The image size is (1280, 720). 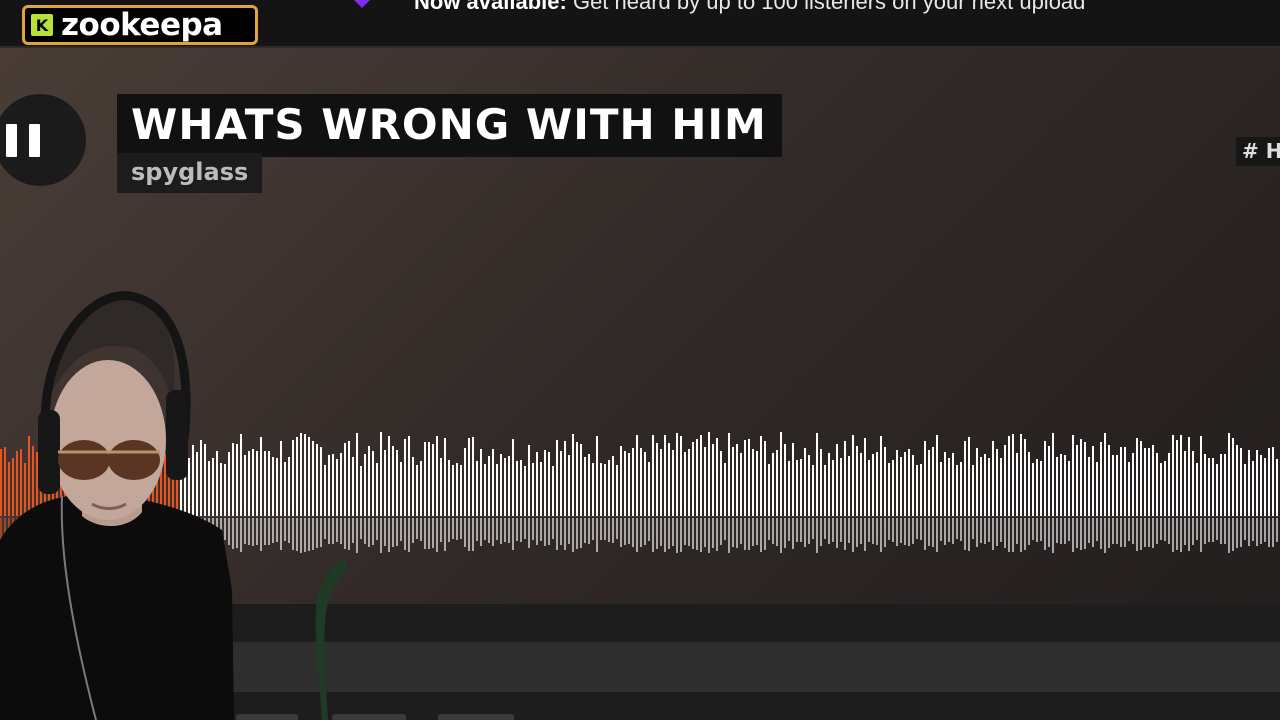 I want to click on zookeepa-logo: K zookeepa, so click(x=140, y=25).